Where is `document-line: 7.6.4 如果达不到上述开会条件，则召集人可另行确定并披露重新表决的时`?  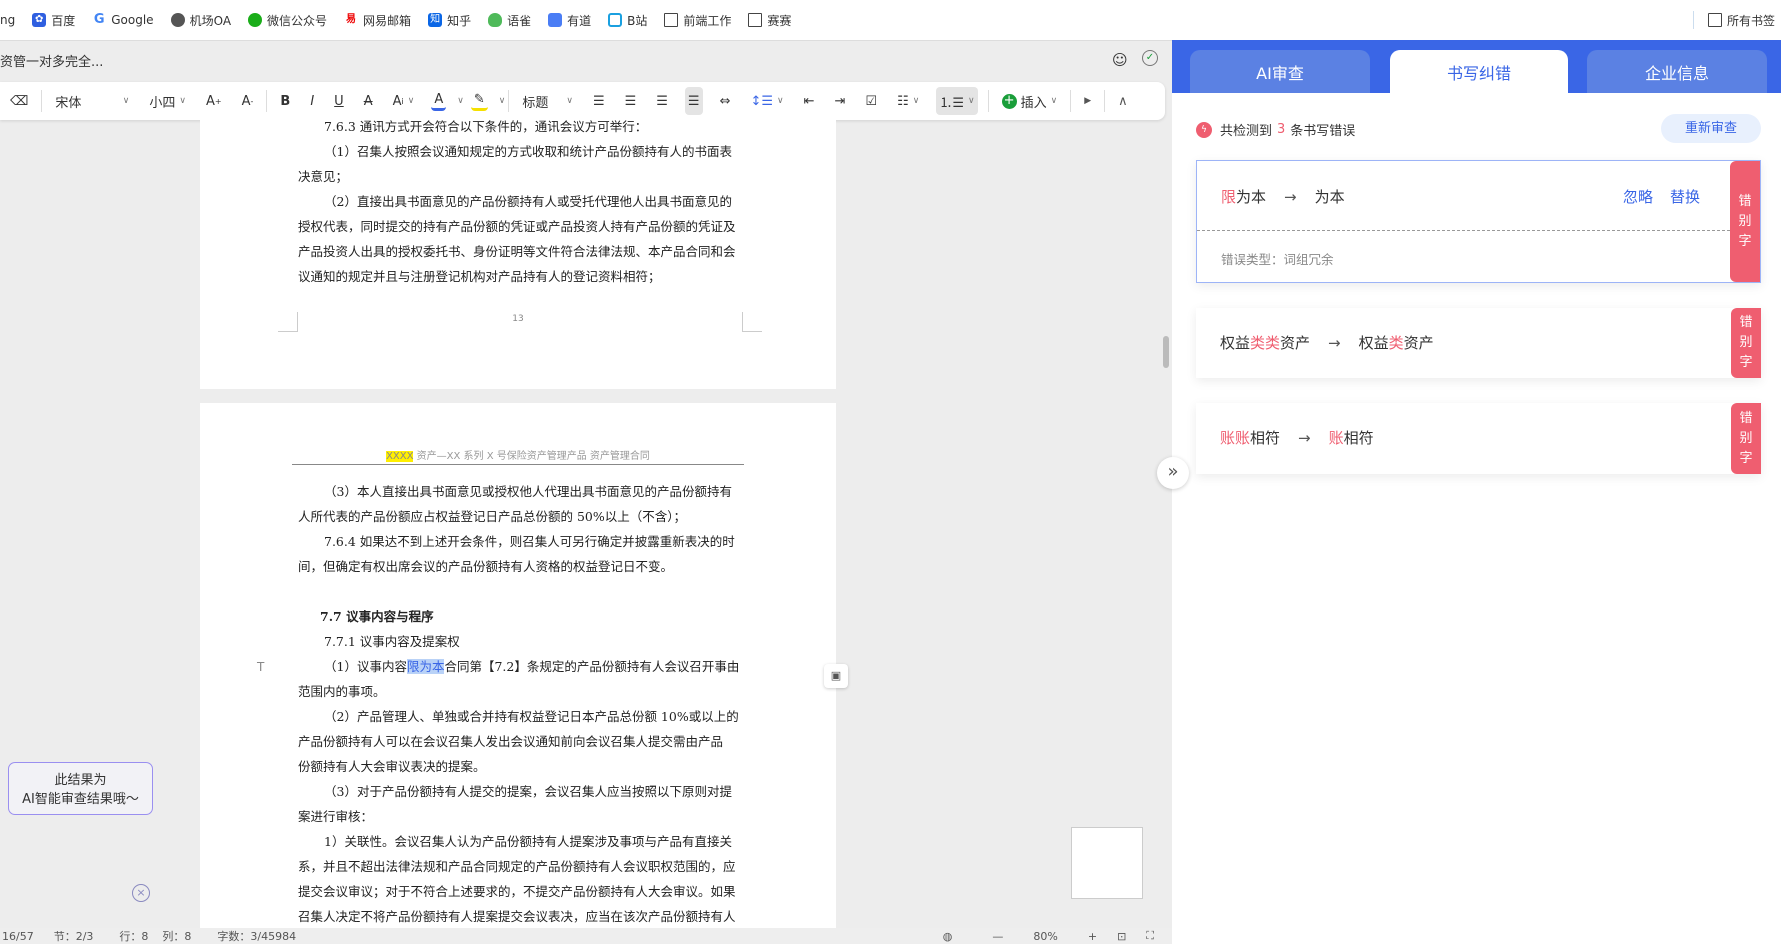
document-line: 7.6.4 如果达不到上述开会条件，则召集人可另行确定并披露重新表决的时 is located at coordinates (529, 541).